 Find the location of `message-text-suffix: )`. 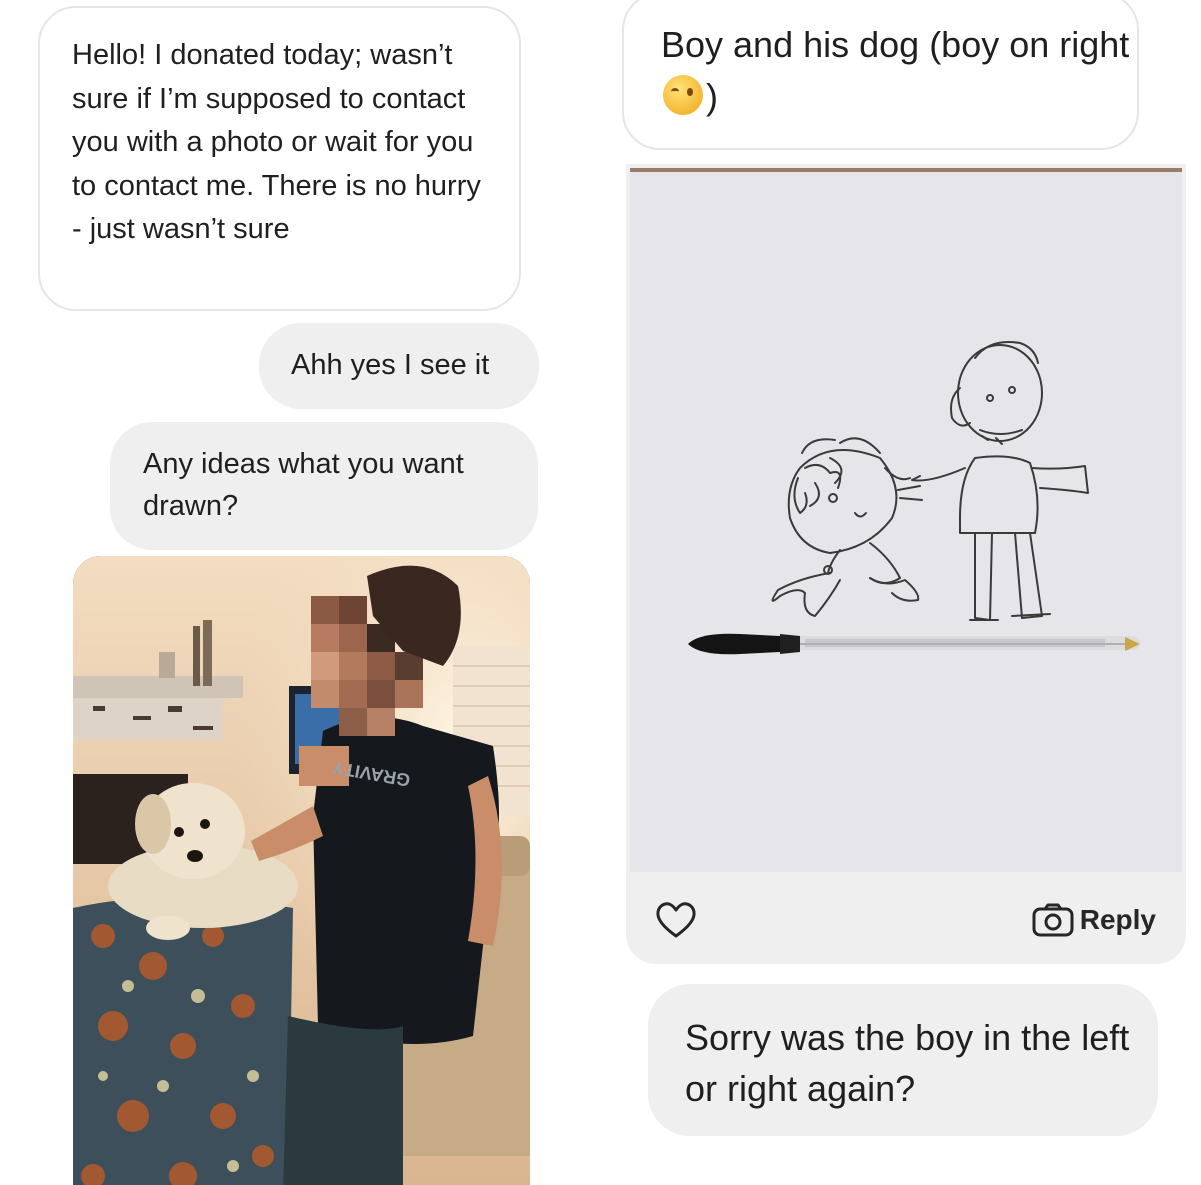

message-text-suffix: ) is located at coordinates (712, 96).